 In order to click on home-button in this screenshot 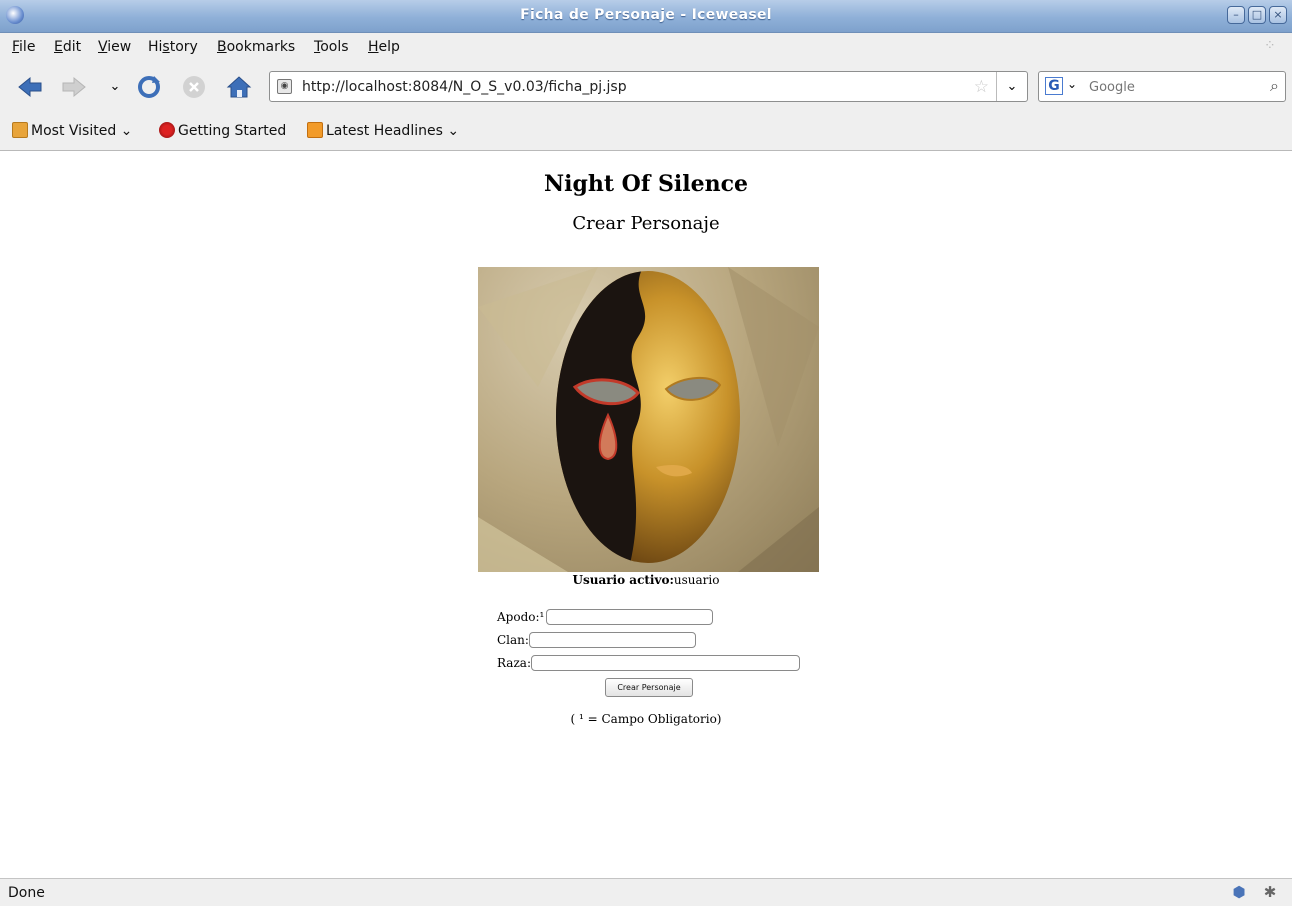, I will do `click(239, 87)`.